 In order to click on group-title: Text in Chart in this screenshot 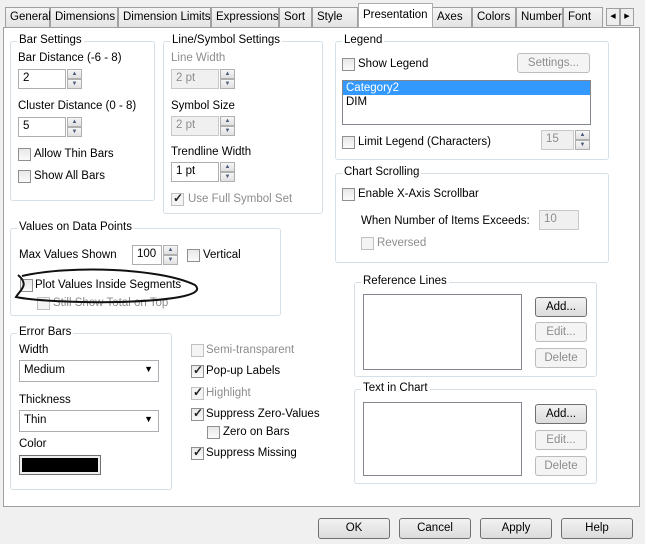, I will do `click(395, 388)`.